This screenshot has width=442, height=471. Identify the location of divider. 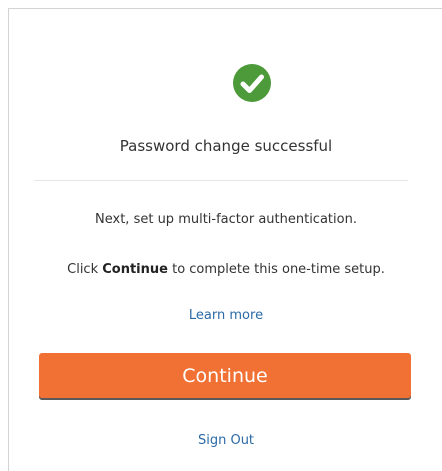
(221, 180).